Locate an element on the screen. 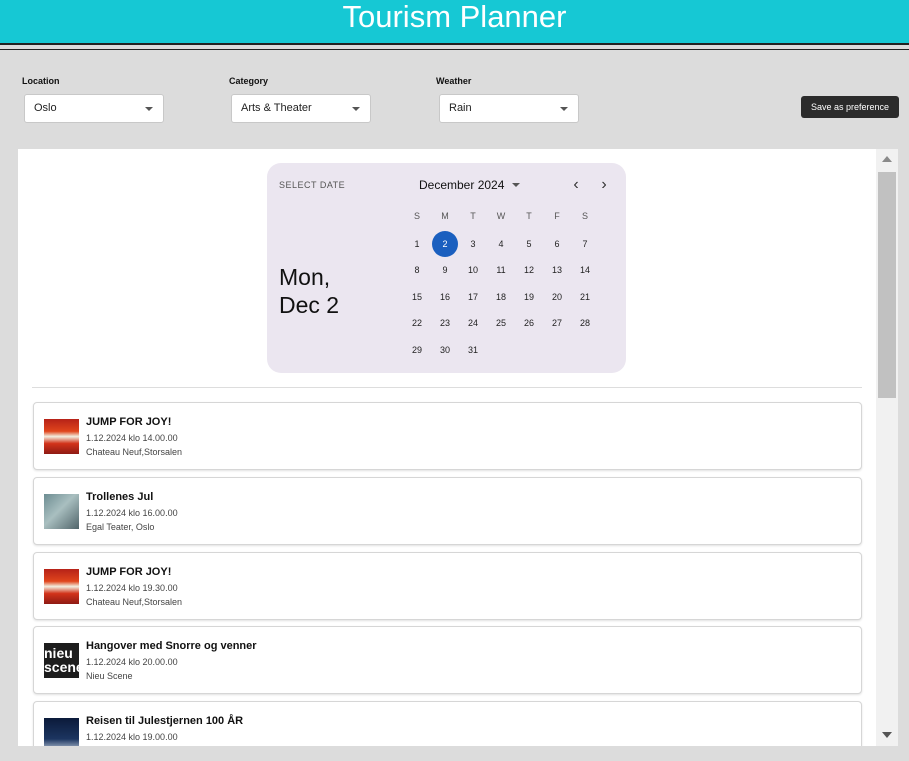  event-title: Reisen til Julestjernen 100 ÅR is located at coordinates (165, 721).